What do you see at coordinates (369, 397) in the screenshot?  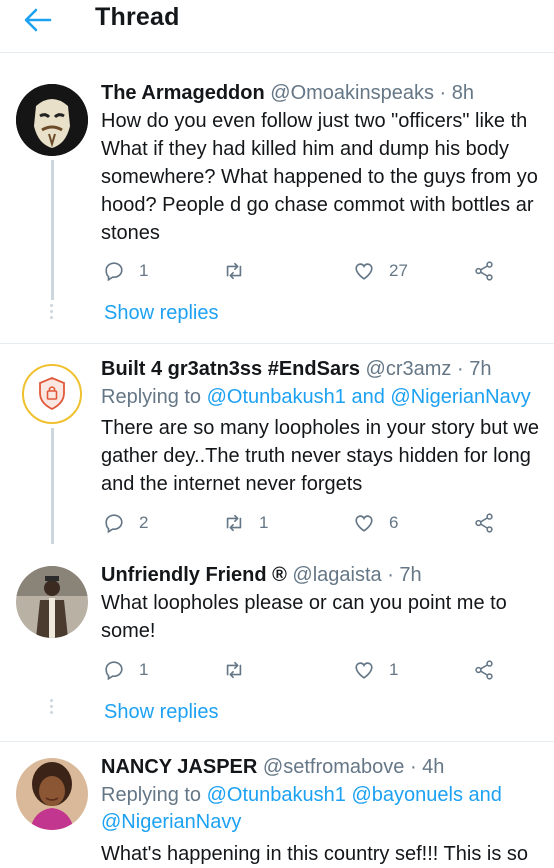 I see `mention-link: @Otunbakush1 and @NigerianNavy` at bounding box center [369, 397].